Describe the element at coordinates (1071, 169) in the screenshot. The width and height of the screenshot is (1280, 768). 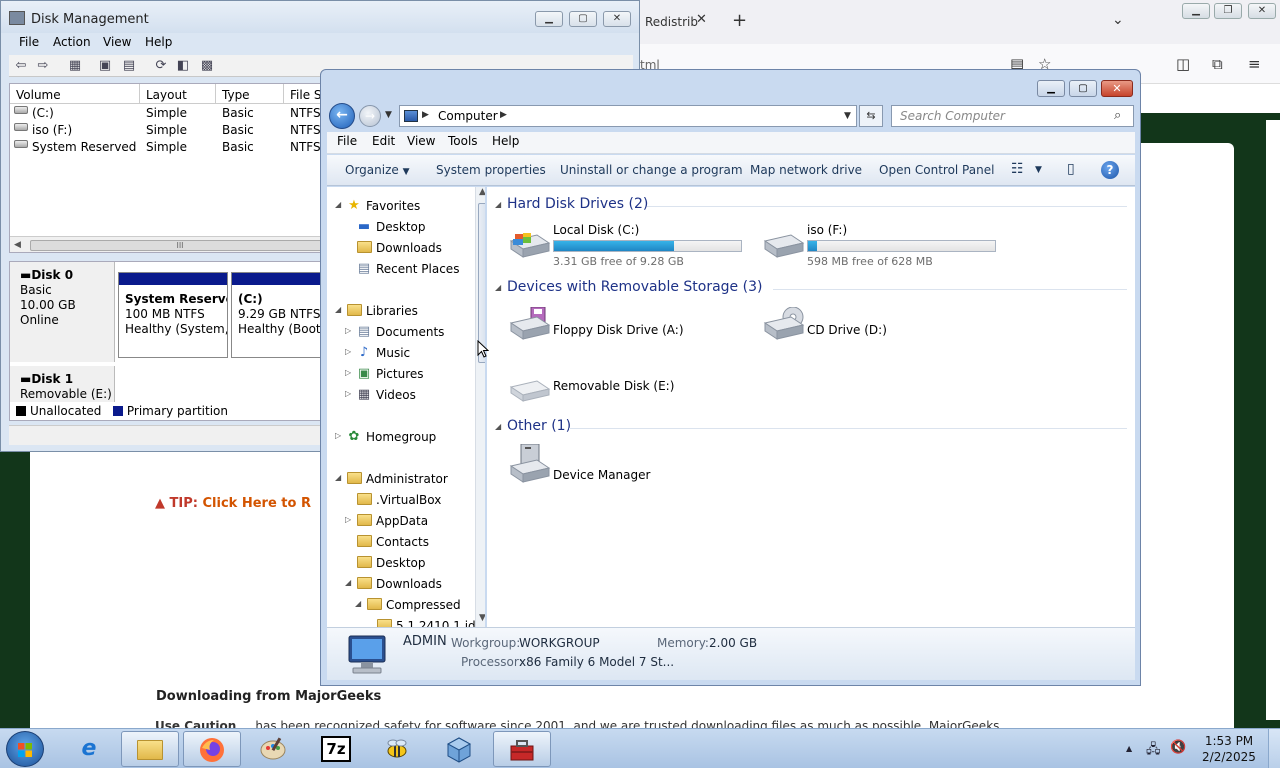
I see `preview-pane-icon: ▯` at that location.